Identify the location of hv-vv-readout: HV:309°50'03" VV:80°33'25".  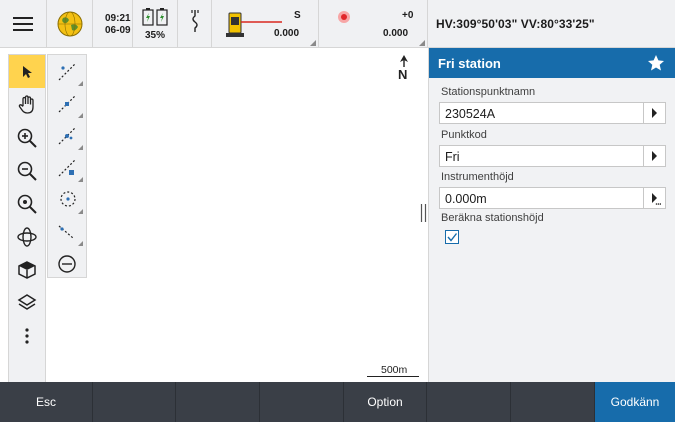
(515, 24).